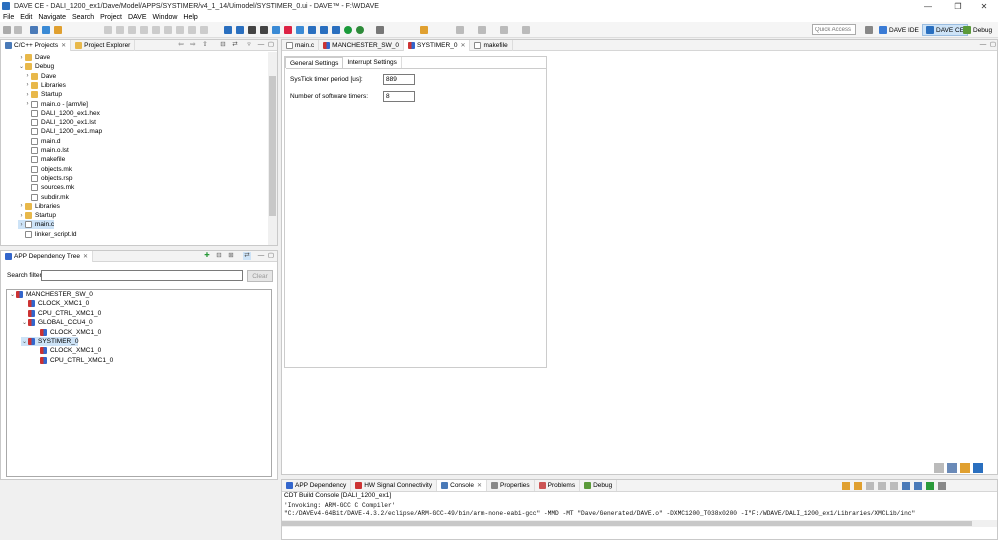 The height and width of the screenshot is (540, 998). What do you see at coordinates (58, 30) in the screenshot?
I see `wizard-icon` at bounding box center [58, 30].